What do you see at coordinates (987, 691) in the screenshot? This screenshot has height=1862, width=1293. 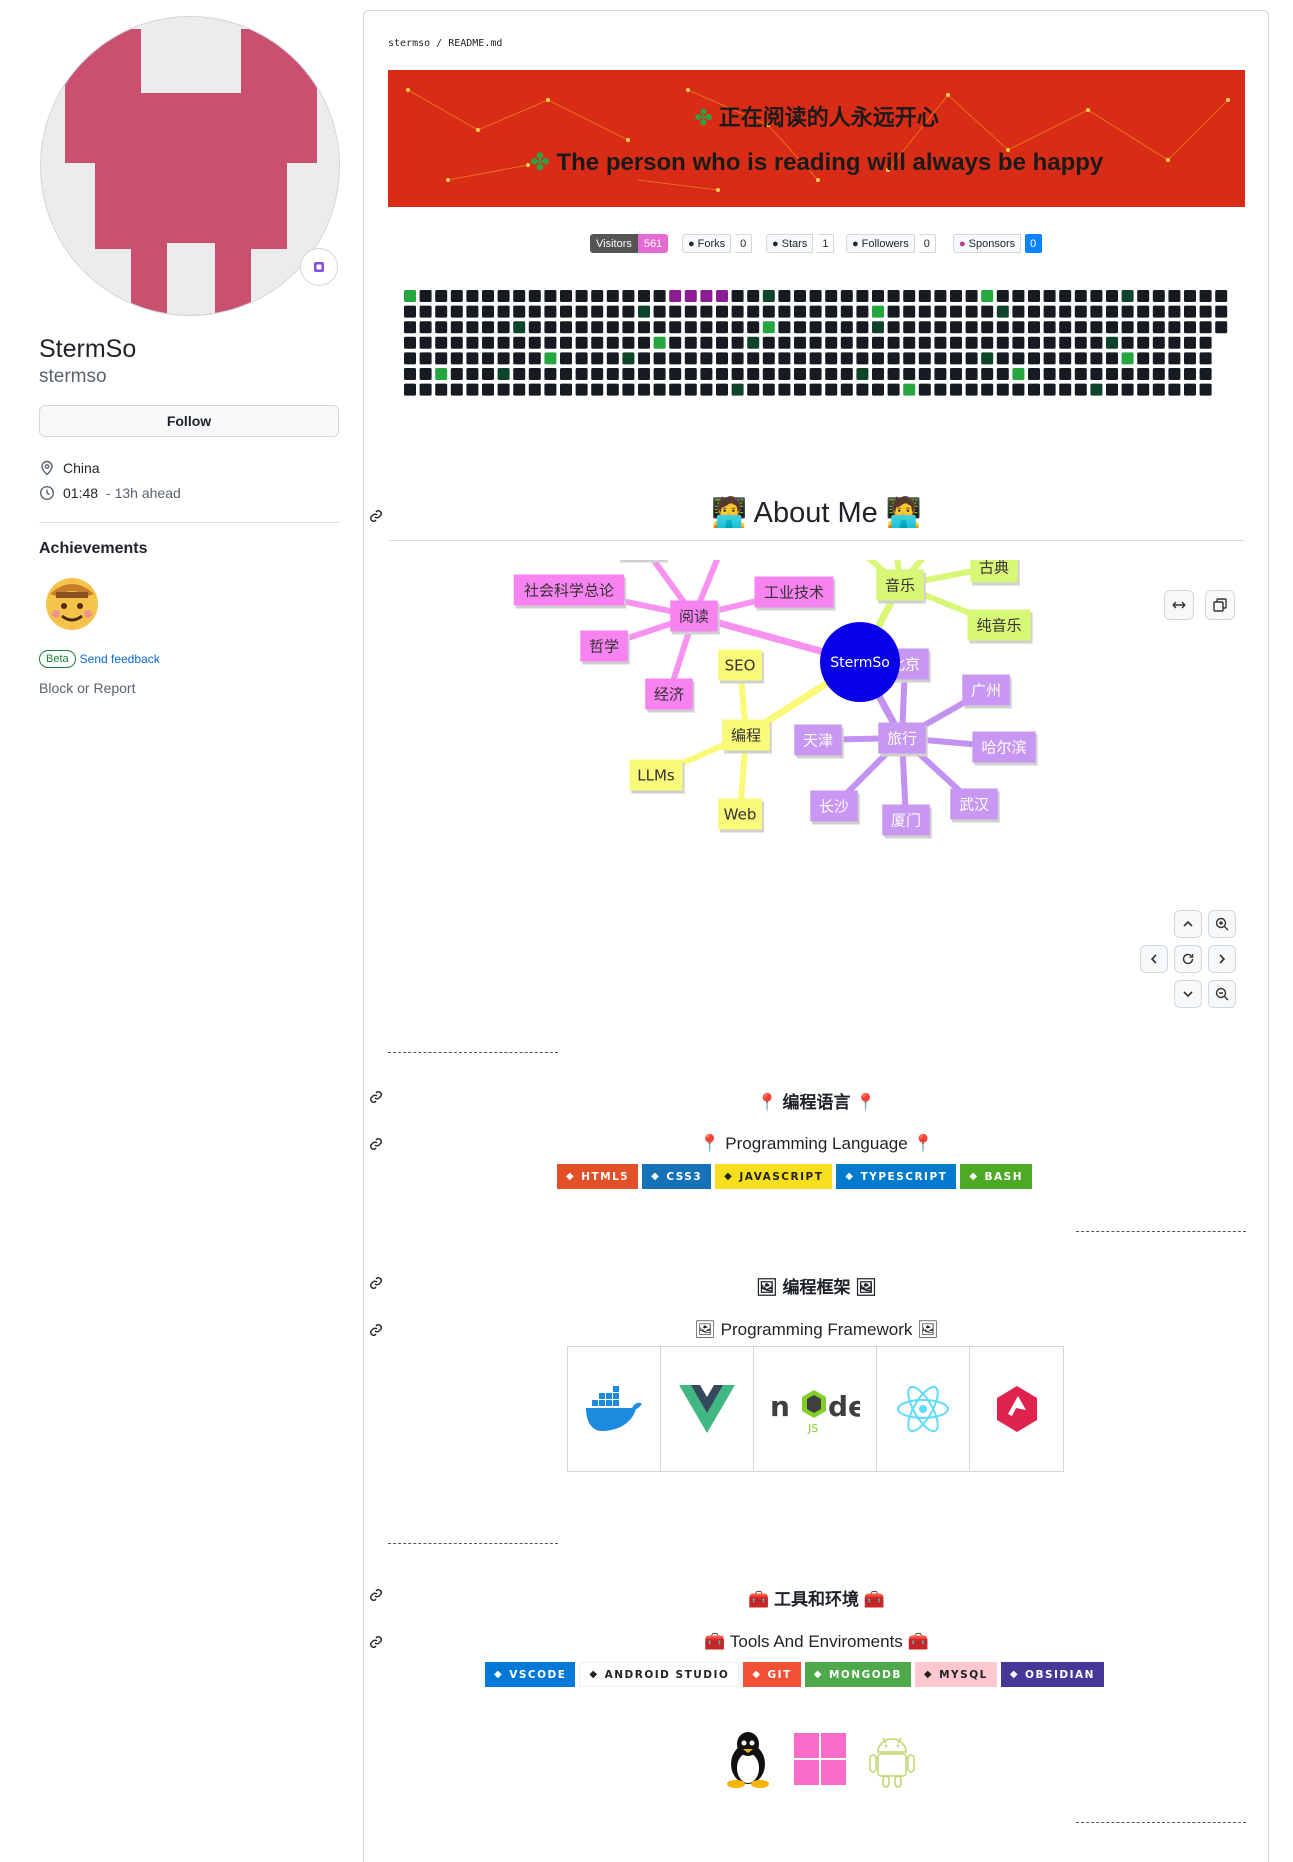 I see `mindmap-node: 广州` at bounding box center [987, 691].